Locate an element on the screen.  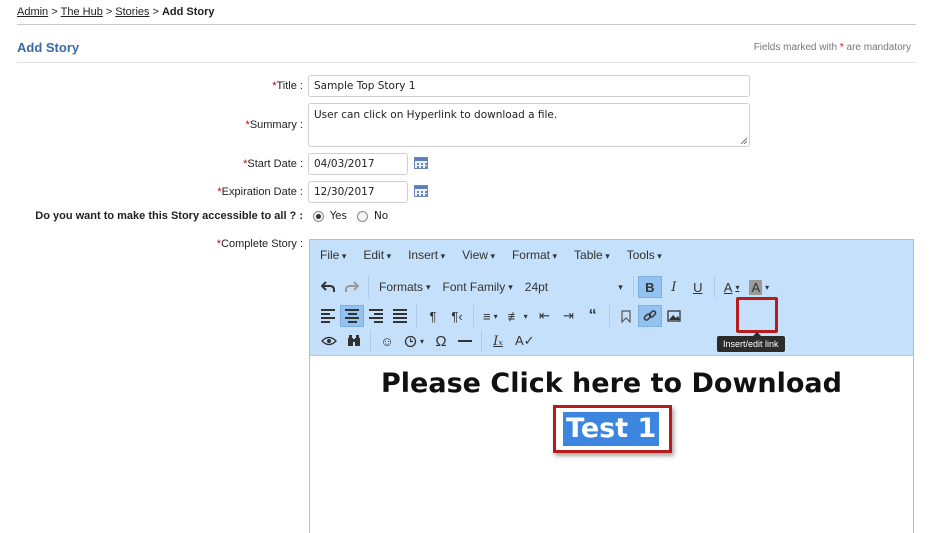
complete-story-label: *Complete Story : is located at coordinates (260, 244).